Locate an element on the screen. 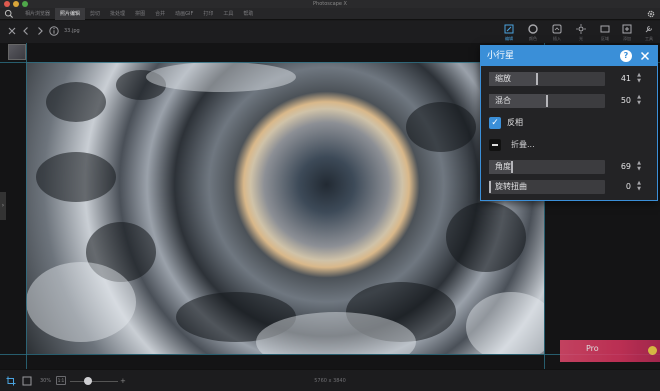  pro-banner-label: Pro is located at coordinates (592, 348).